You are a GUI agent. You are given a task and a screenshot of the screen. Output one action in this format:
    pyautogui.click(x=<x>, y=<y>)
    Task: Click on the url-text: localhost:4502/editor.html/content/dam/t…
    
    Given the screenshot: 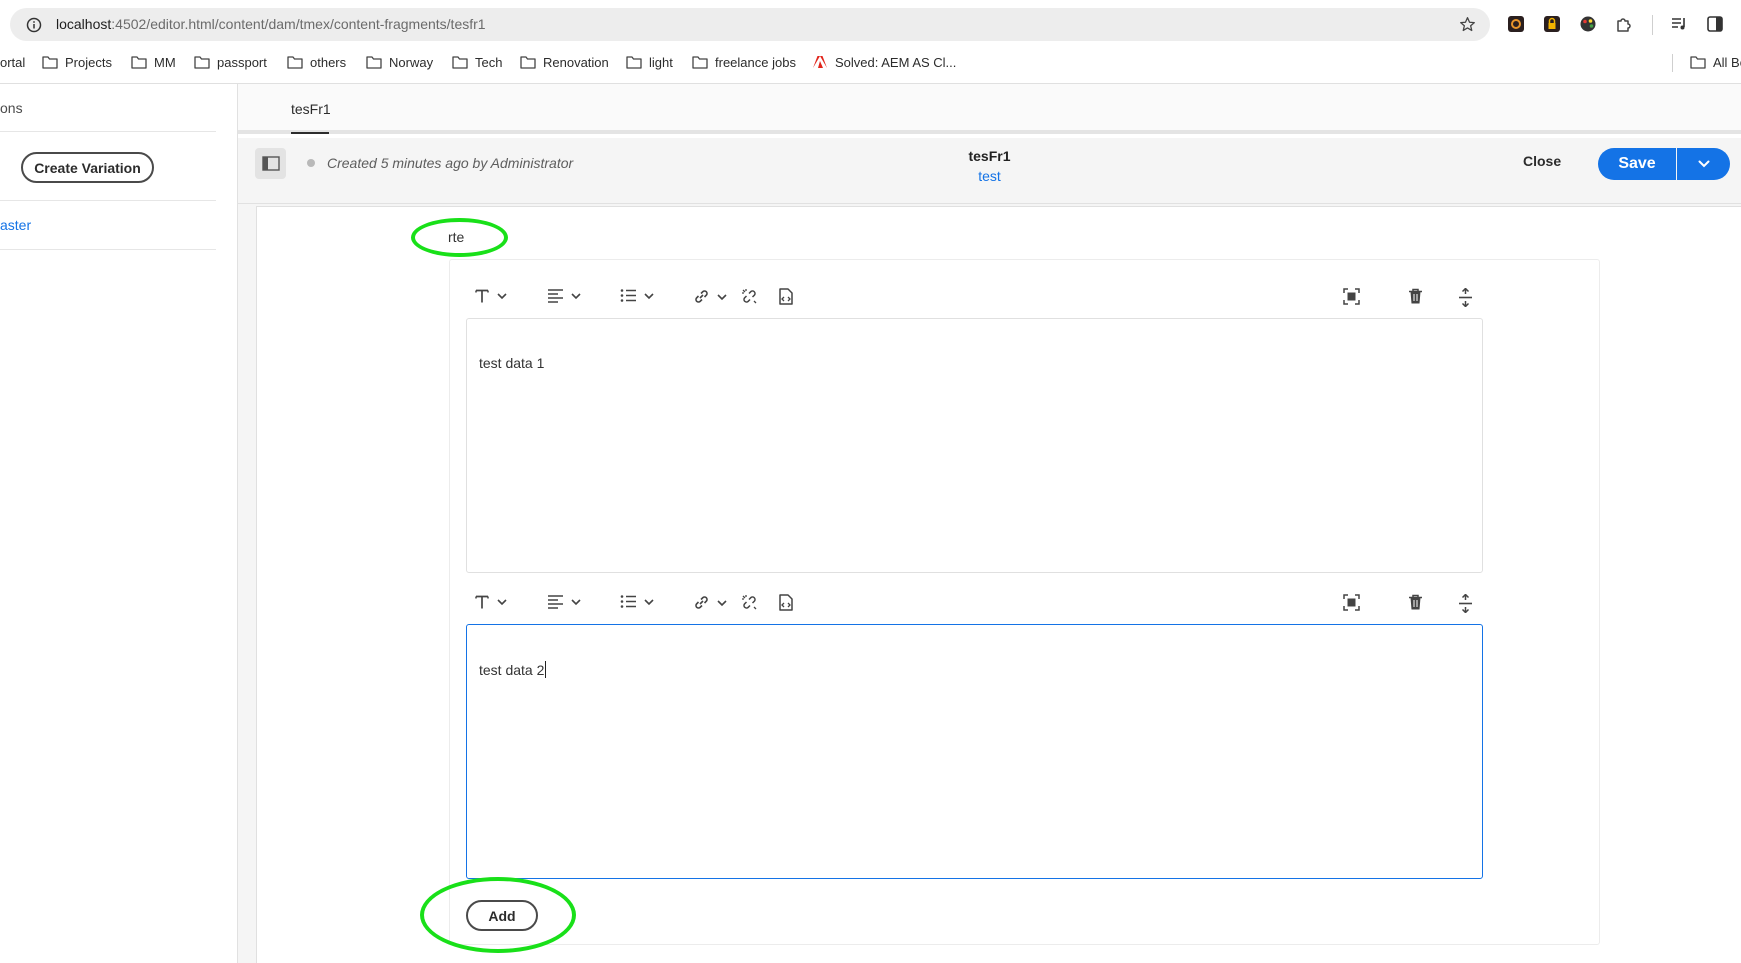 What is the action you would take?
    pyautogui.click(x=271, y=24)
    